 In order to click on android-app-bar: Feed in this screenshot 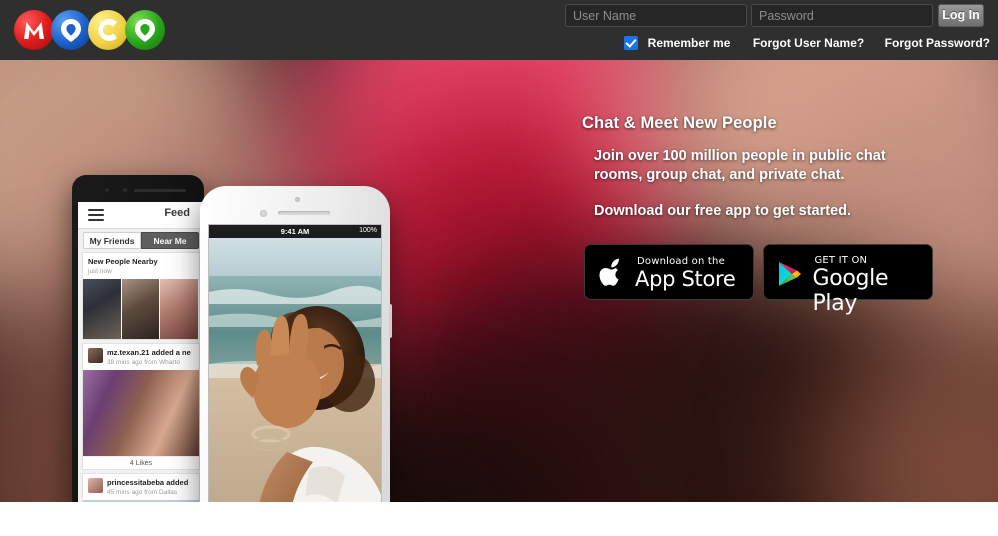, I will do `click(141, 215)`.